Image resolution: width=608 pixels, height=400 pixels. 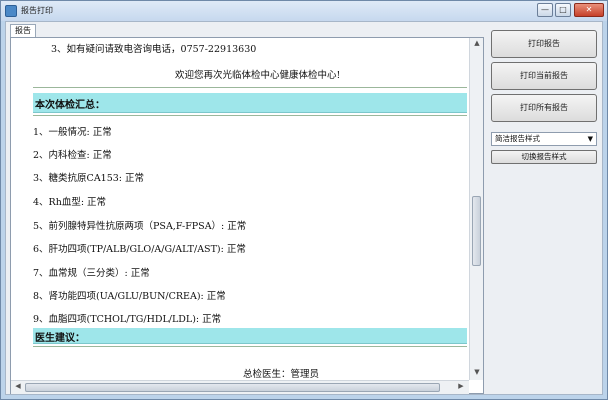 I want to click on welcome-text: 欢迎您再次光临体检中心健康体检中心!, so click(x=258, y=75).